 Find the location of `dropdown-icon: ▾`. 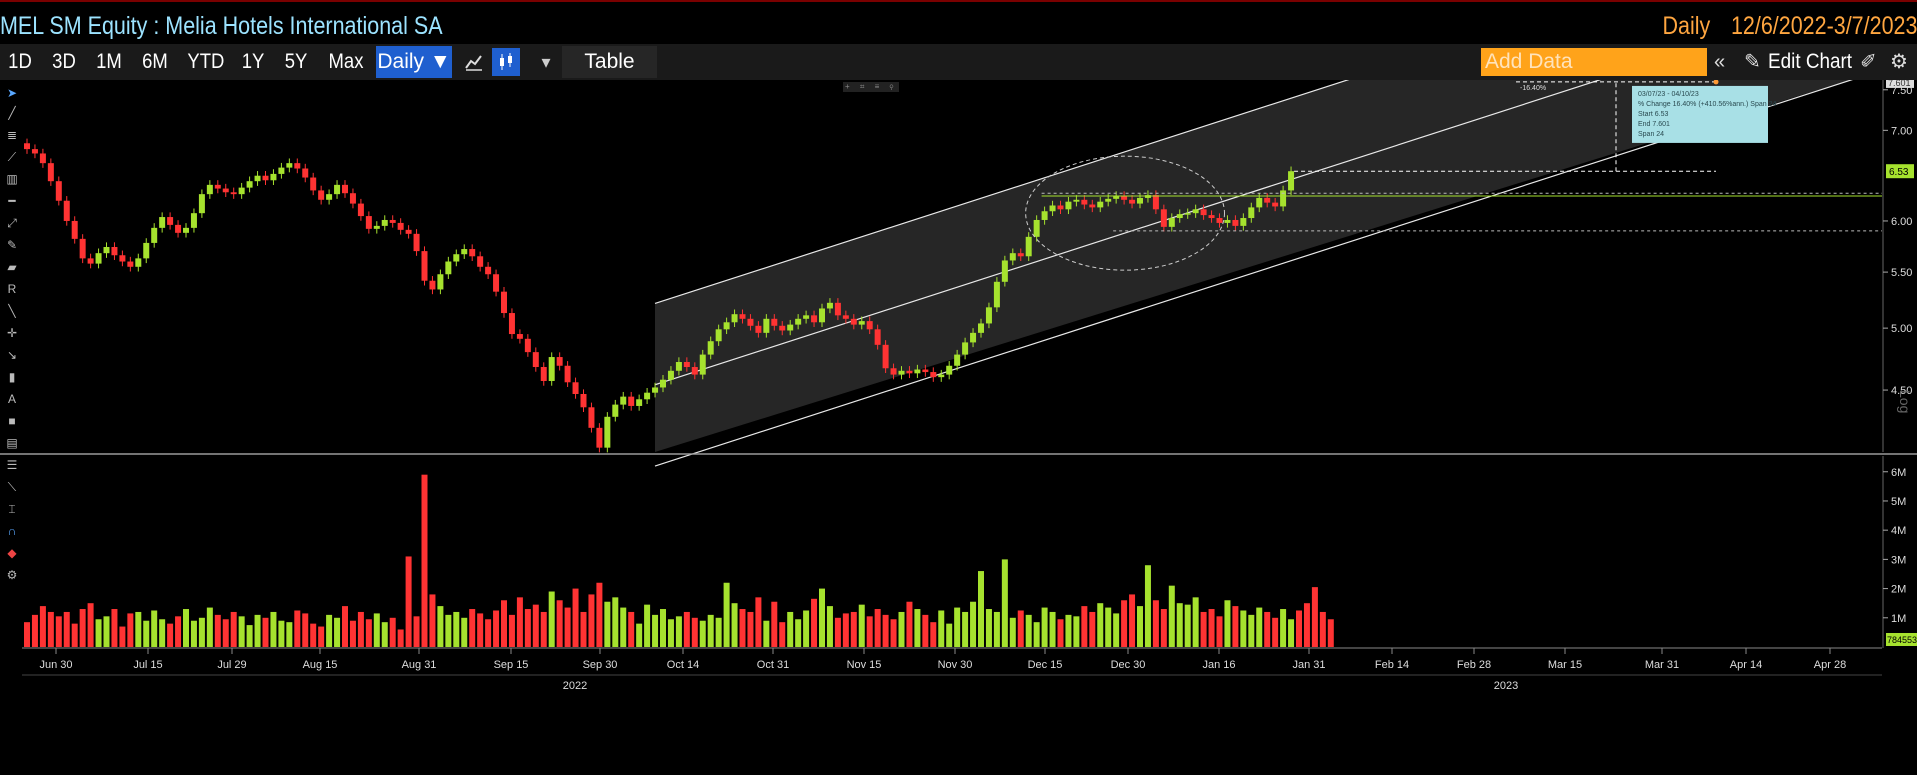

dropdown-icon: ▾ is located at coordinates (546, 62).